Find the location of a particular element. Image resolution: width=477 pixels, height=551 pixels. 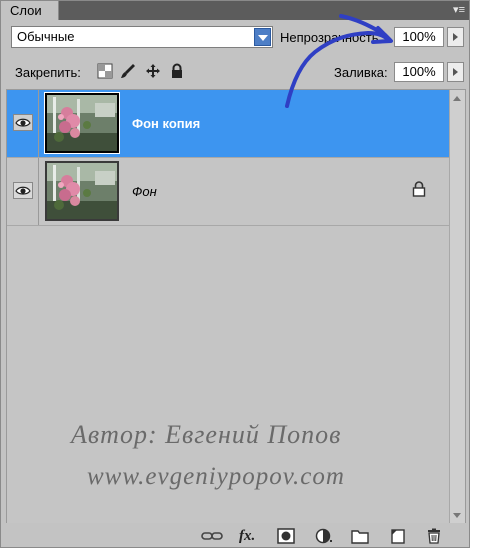

layer-style-fx-icon: fx. is located at coordinates (251, 536).